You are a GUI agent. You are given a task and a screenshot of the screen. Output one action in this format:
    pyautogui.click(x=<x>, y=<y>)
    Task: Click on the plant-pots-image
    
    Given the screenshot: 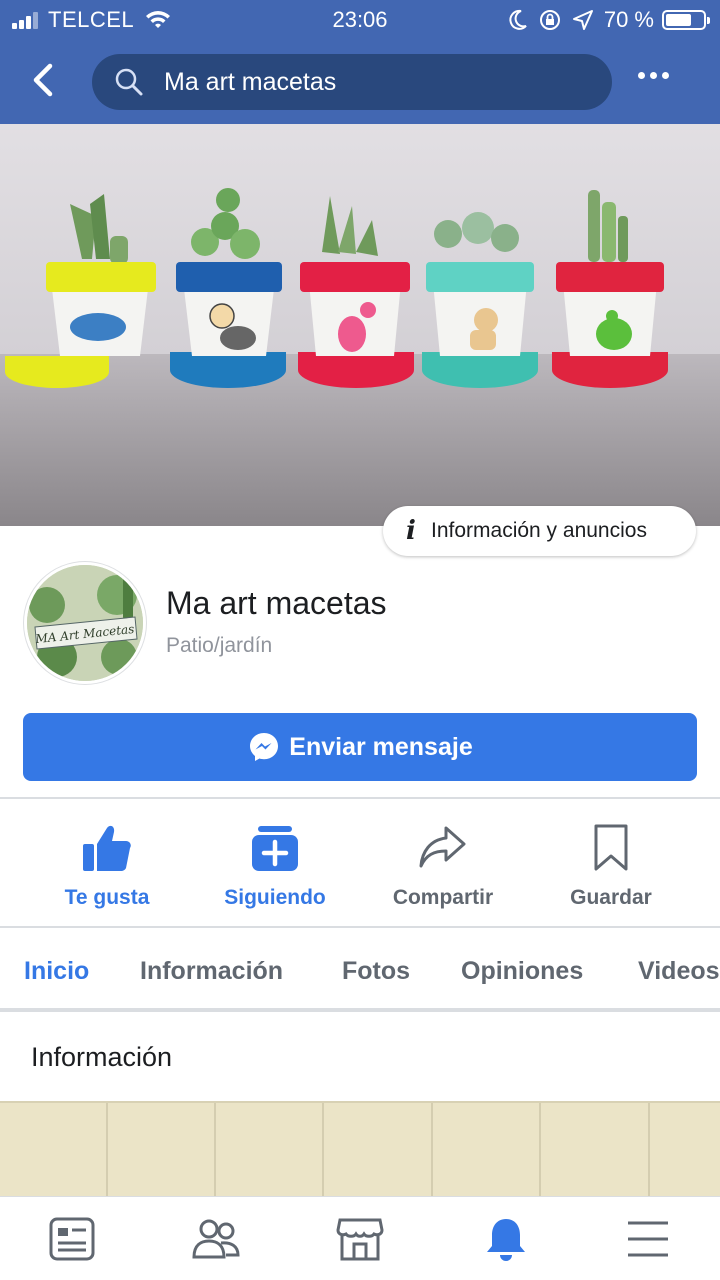 What is the action you would take?
    pyautogui.click(x=336, y=288)
    